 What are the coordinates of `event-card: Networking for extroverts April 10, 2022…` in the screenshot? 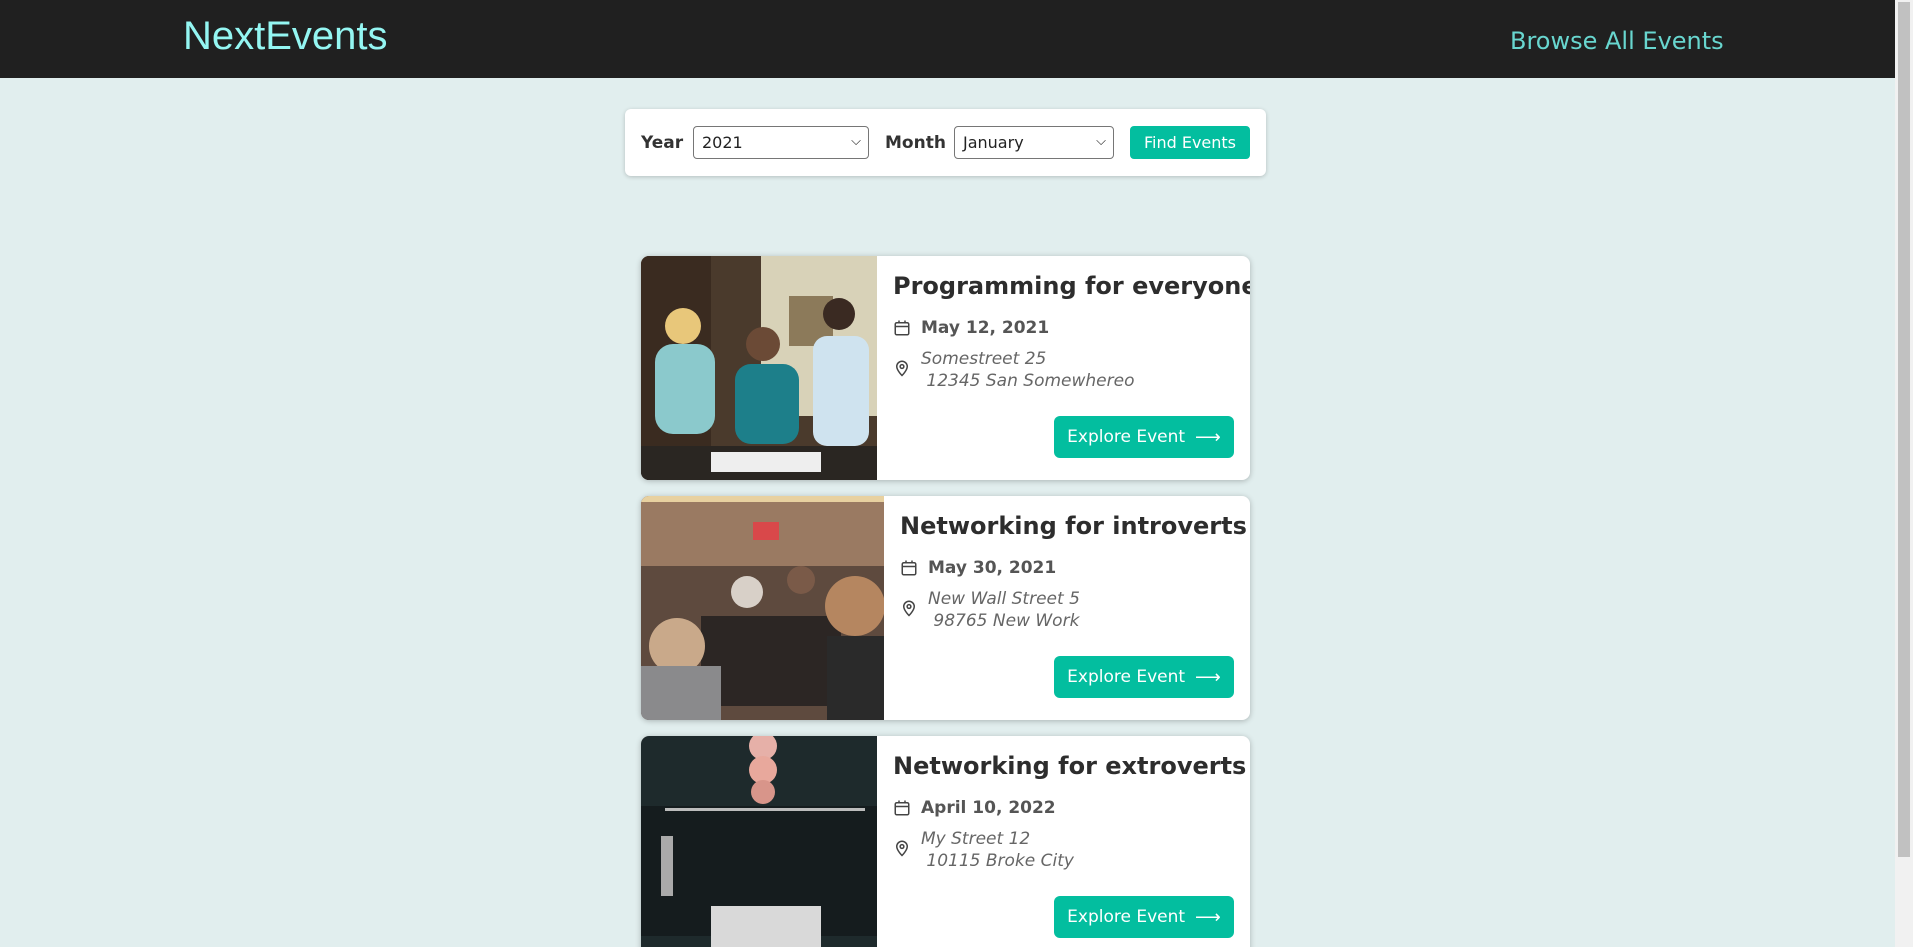 It's located at (945, 841).